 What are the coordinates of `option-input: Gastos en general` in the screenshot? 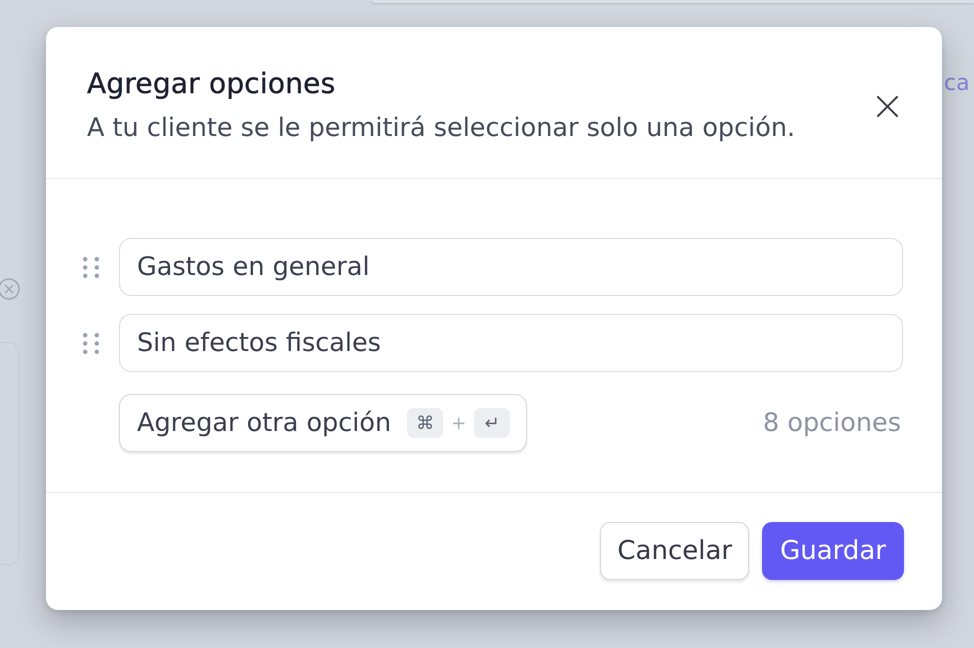 It's located at (511, 267).